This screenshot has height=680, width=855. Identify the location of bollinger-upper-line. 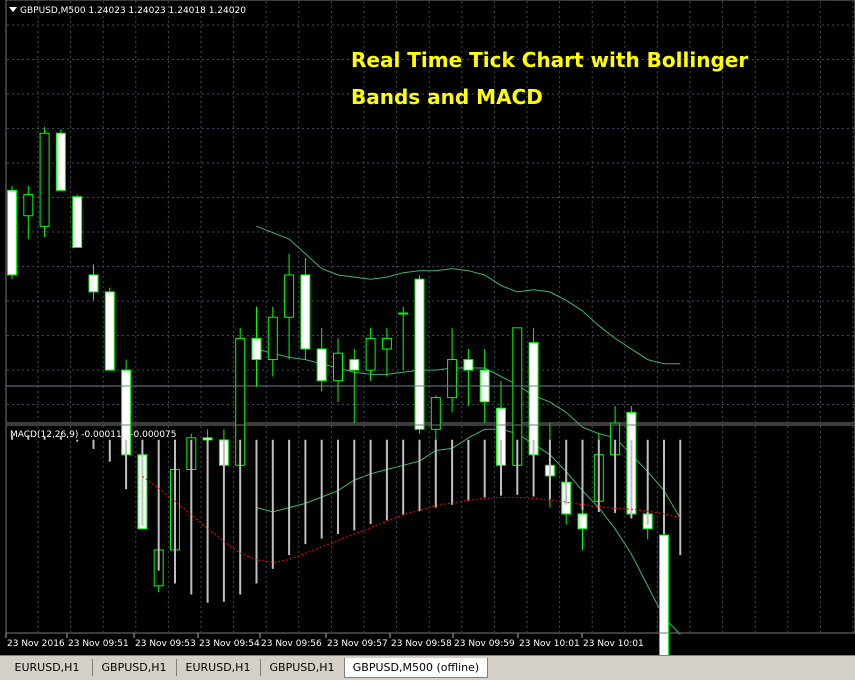
(468, 295).